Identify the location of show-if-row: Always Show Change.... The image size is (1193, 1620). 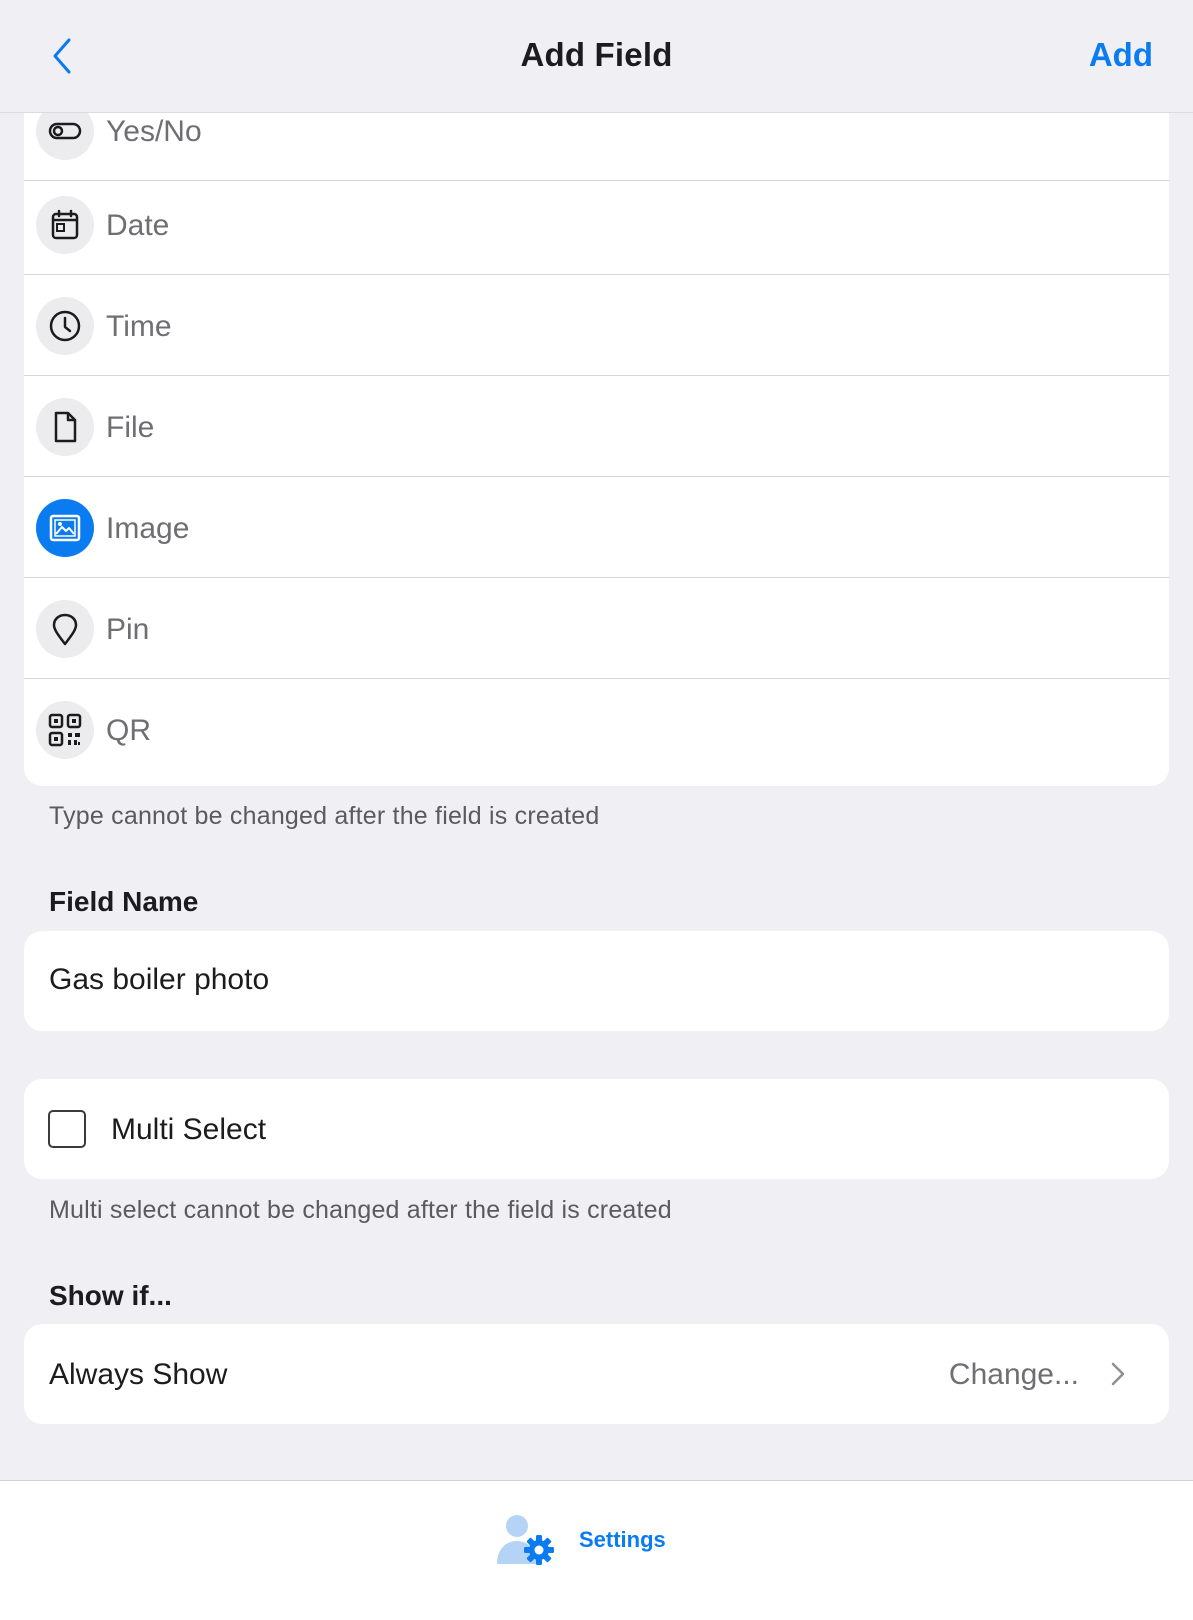
(596, 1374).